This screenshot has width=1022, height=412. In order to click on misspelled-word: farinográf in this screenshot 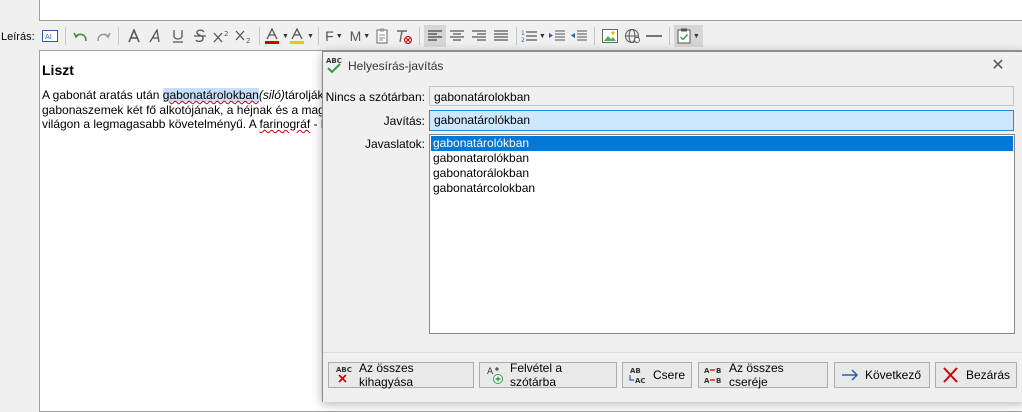, I will do `click(284, 124)`.